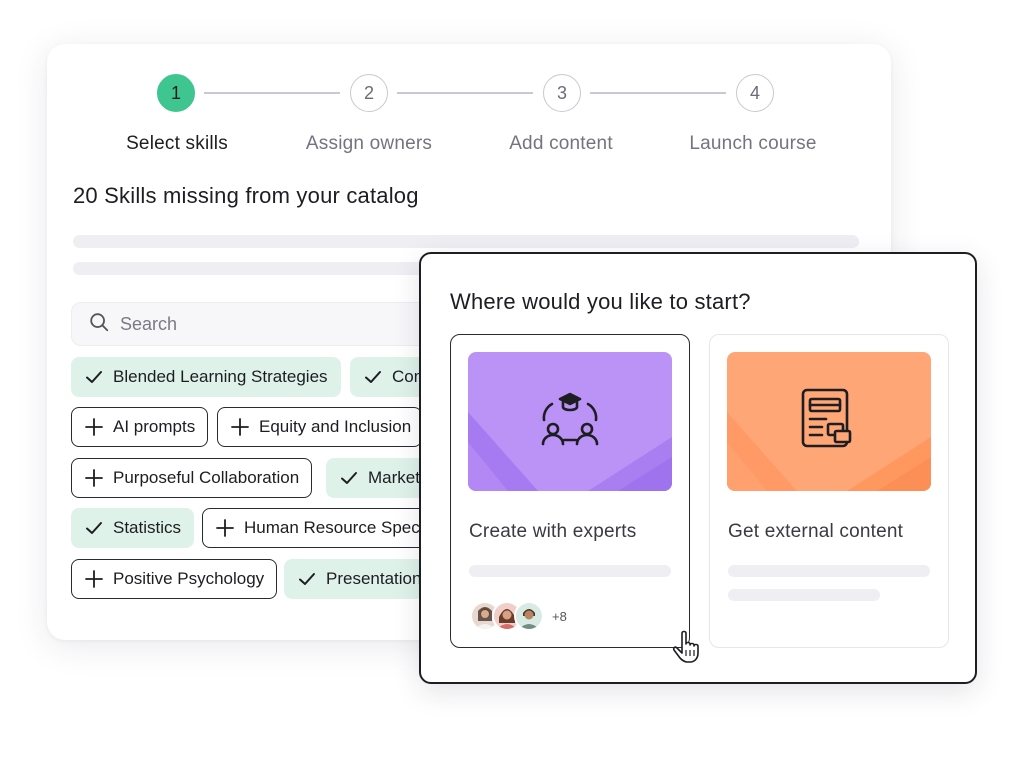 Image resolution: width=1024 pixels, height=768 pixels. What do you see at coordinates (246, 195) in the screenshot?
I see `catalog-title: 20 Skills missing from your catalog` at bounding box center [246, 195].